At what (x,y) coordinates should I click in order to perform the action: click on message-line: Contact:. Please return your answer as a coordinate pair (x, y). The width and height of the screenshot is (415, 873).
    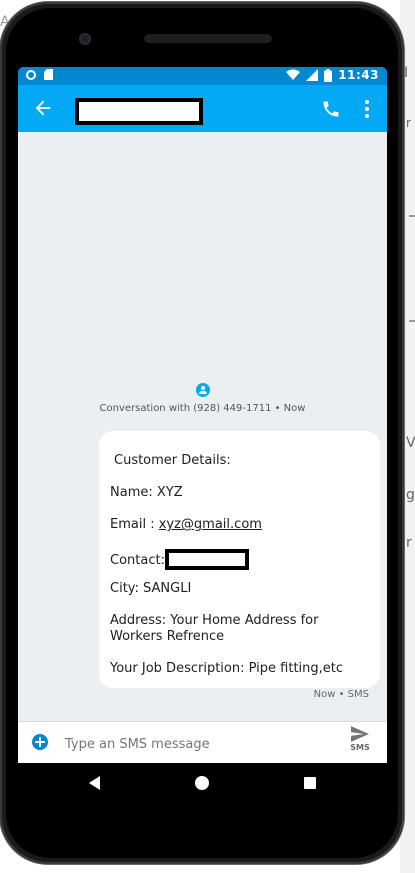
    Looking at the image, I should click on (241, 565).